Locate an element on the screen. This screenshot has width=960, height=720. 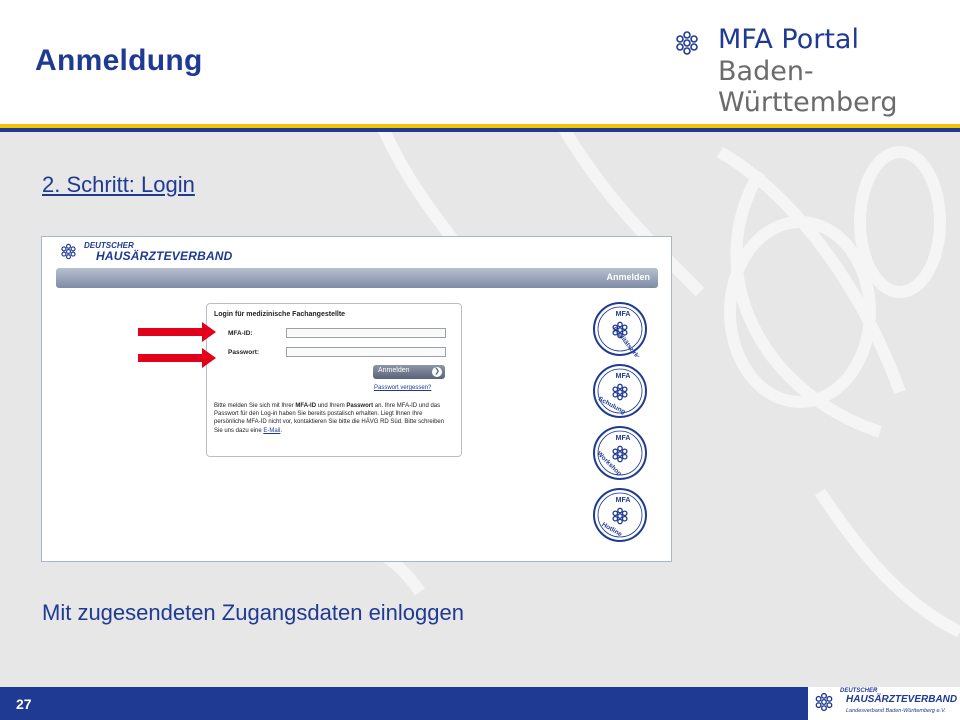
login-submit-label: Anmelden is located at coordinates (394, 370).